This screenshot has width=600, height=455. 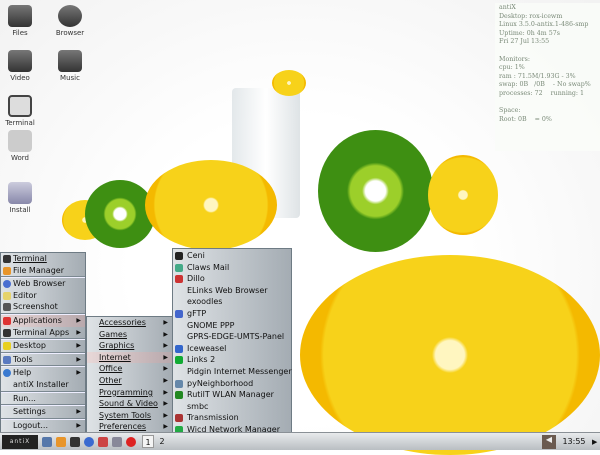 What do you see at coordinates (232, 256) in the screenshot?
I see `internet-item-ceni: Ceni` at bounding box center [232, 256].